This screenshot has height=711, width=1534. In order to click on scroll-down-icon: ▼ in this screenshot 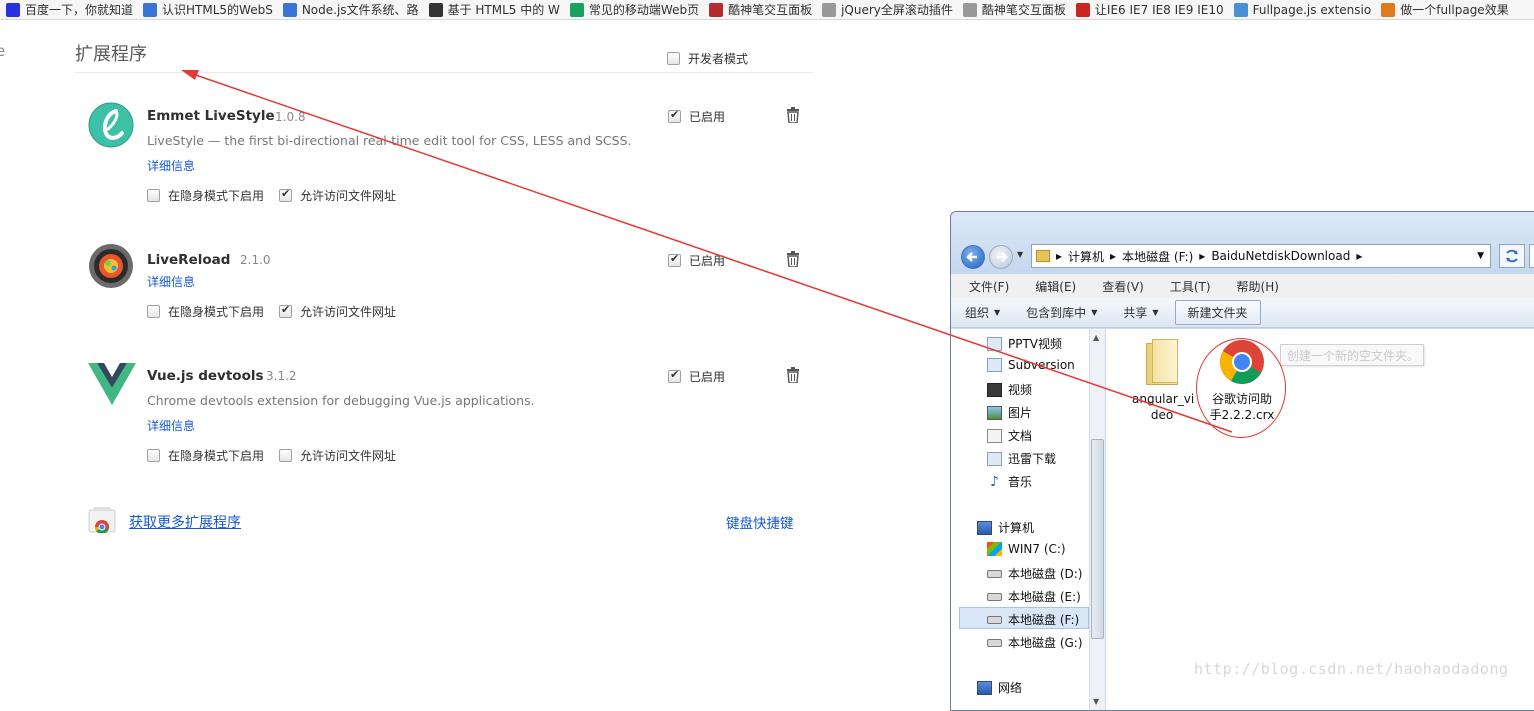, I will do `click(1096, 701)`.